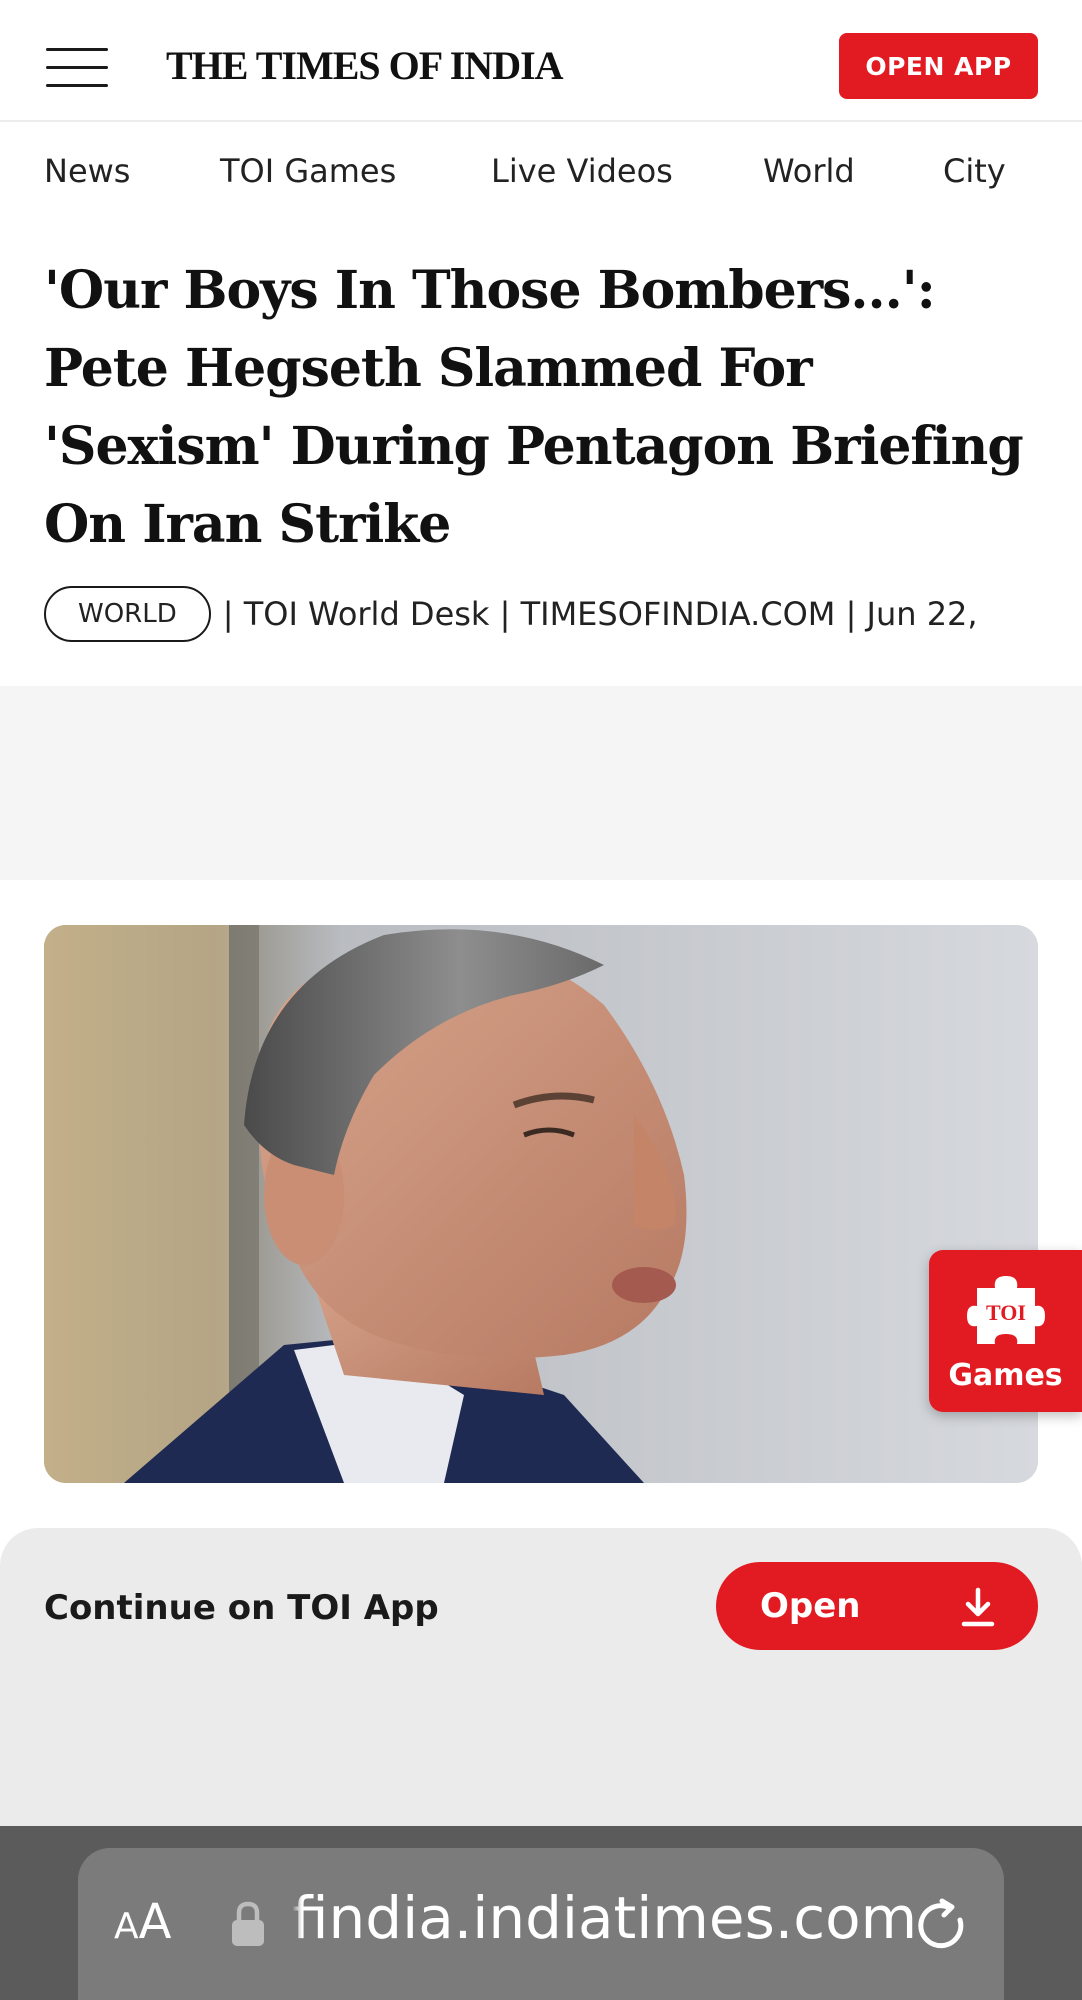 The image size is (1082, 2000). Describe the element at coordinates (632, 1918) in the screenshot. I see `url-text: findia.indiatimes.com` at that location.